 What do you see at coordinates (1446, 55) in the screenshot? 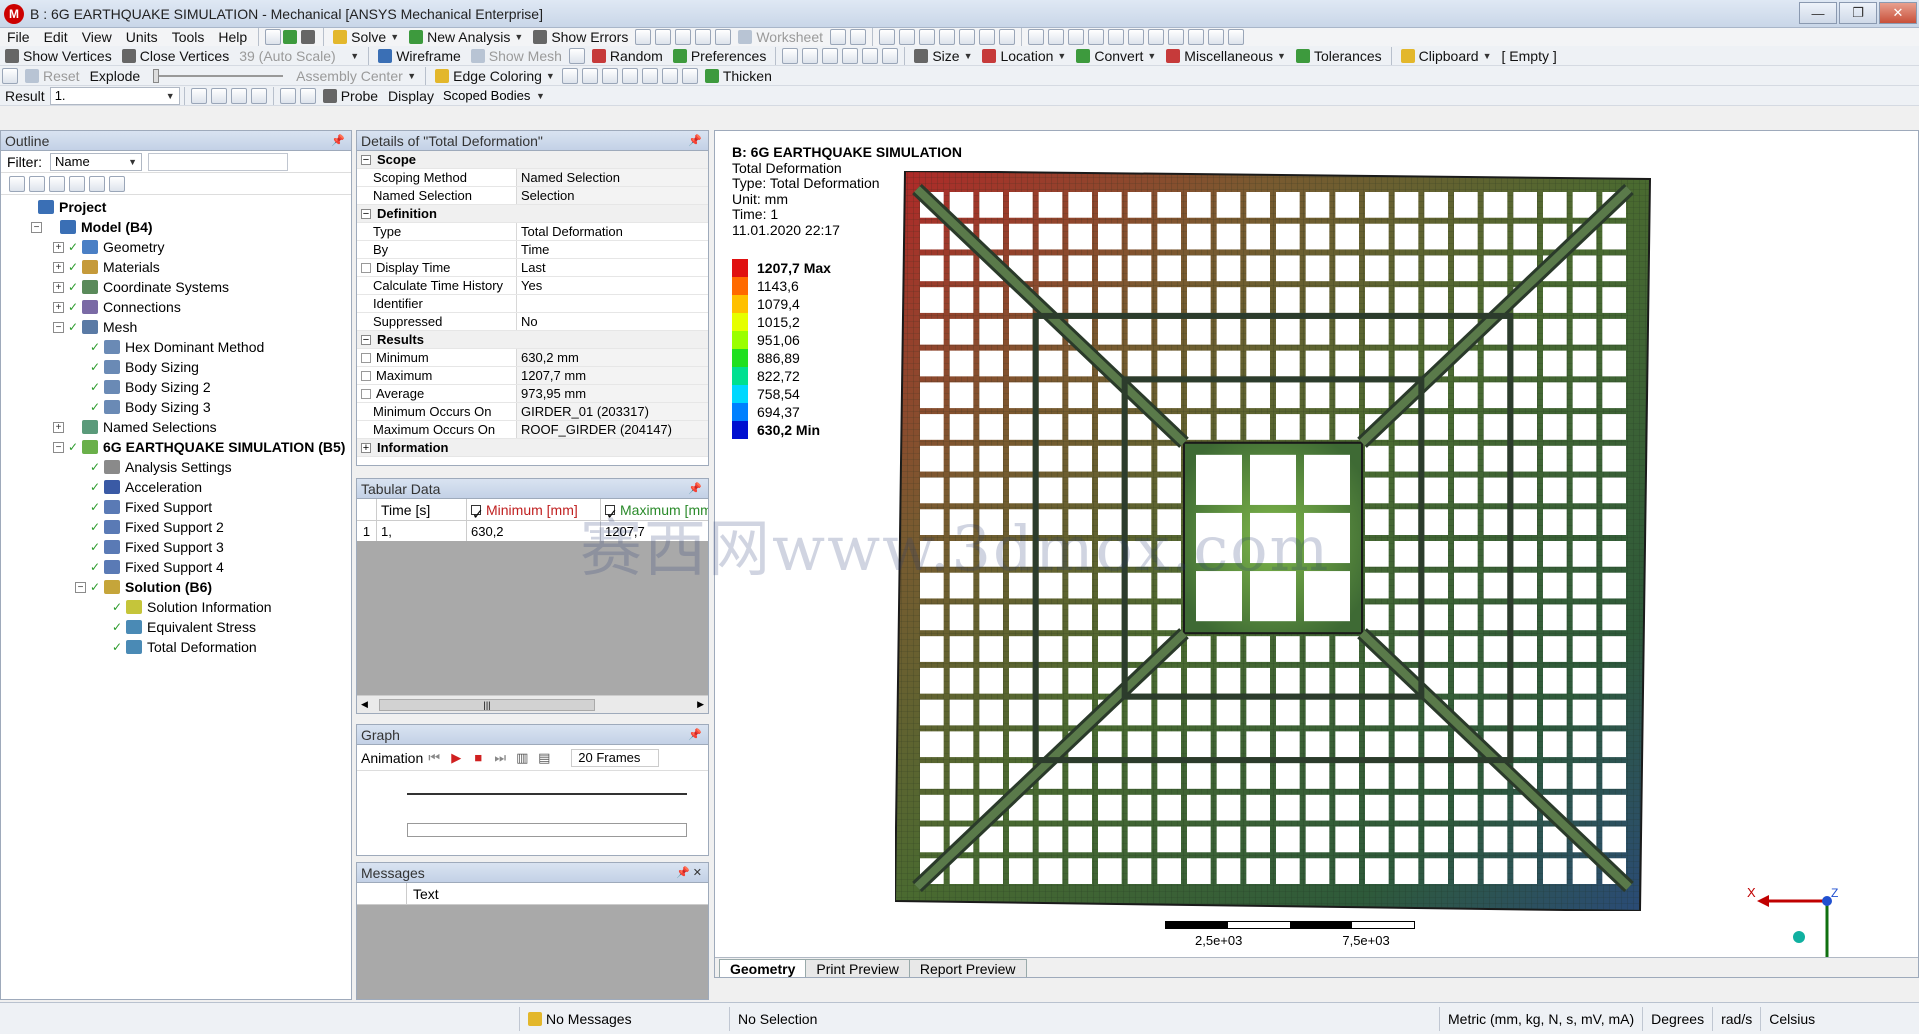
I see `clipboard-dropdown: Clipboard ▼` at bounding box center [1446, 55].